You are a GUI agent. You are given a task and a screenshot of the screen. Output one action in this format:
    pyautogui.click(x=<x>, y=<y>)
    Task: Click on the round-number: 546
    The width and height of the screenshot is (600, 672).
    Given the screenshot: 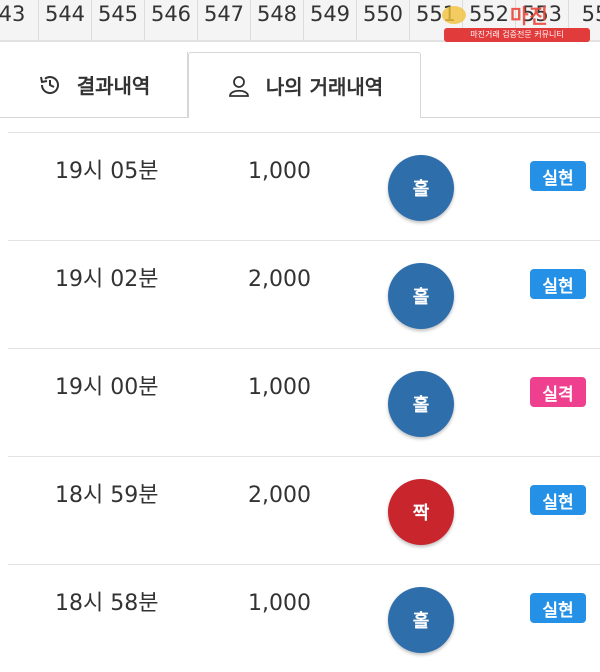 What is the action you would take?
    pyautogui.click(x=171, y=20)
    